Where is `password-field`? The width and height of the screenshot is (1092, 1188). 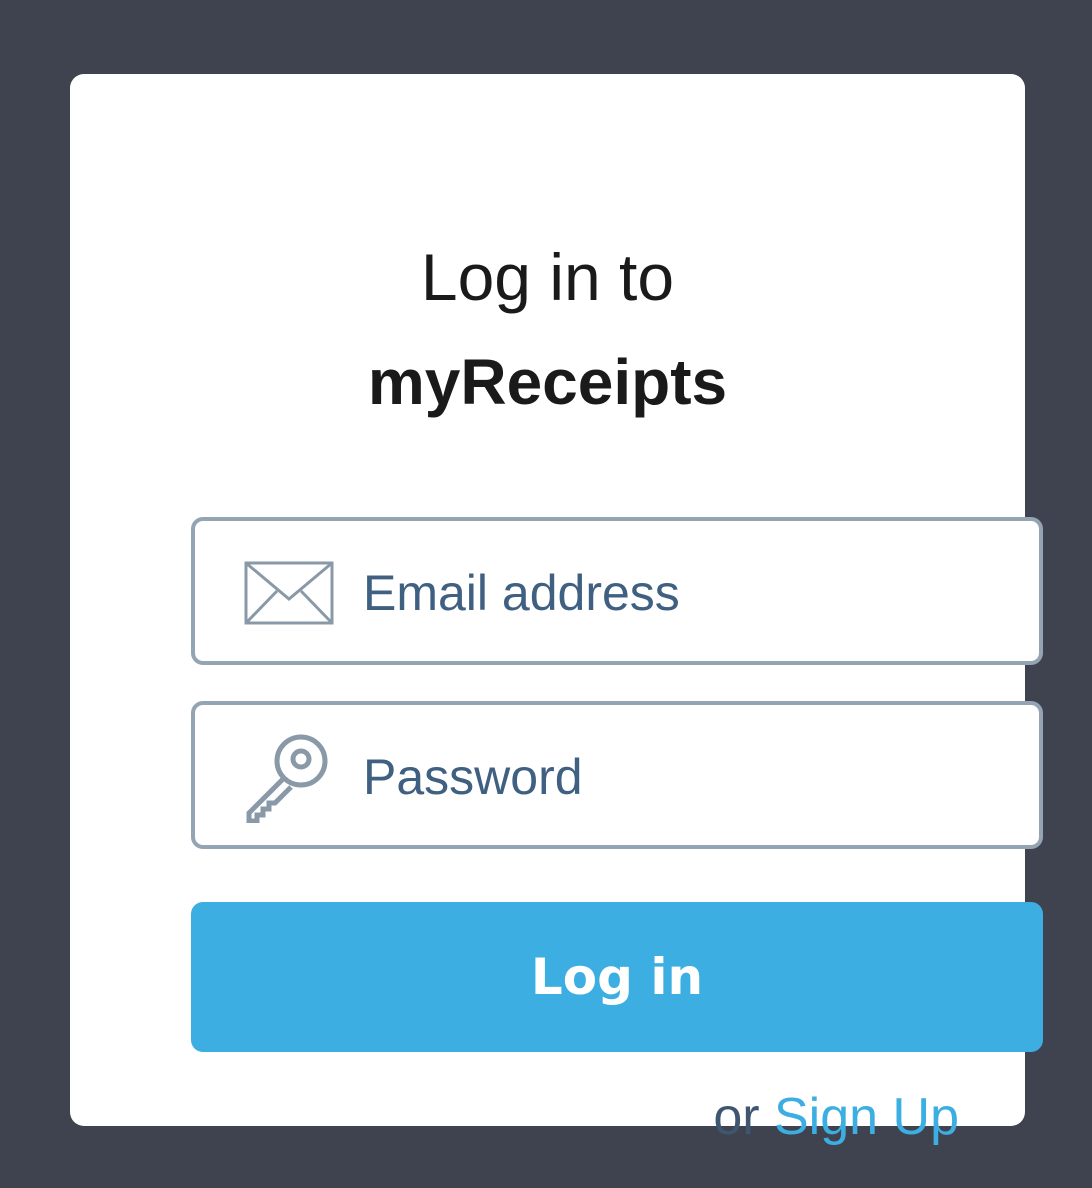 password-field is located at coordinates (617, 775).